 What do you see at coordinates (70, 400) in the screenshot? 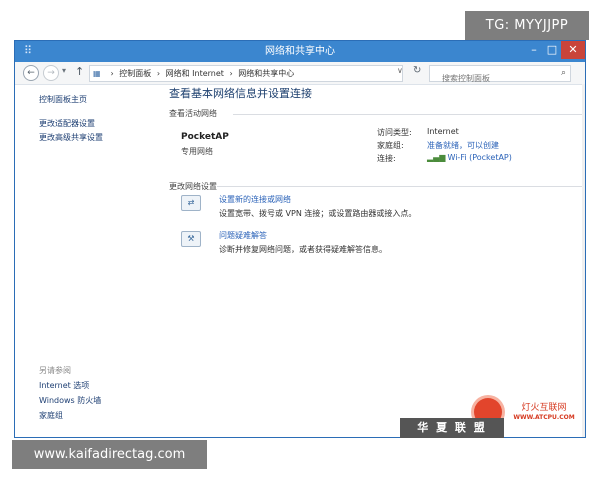
I see `sidebar-item-windows-firewall: Windows 防火墙` at bounding box center [70, 400].